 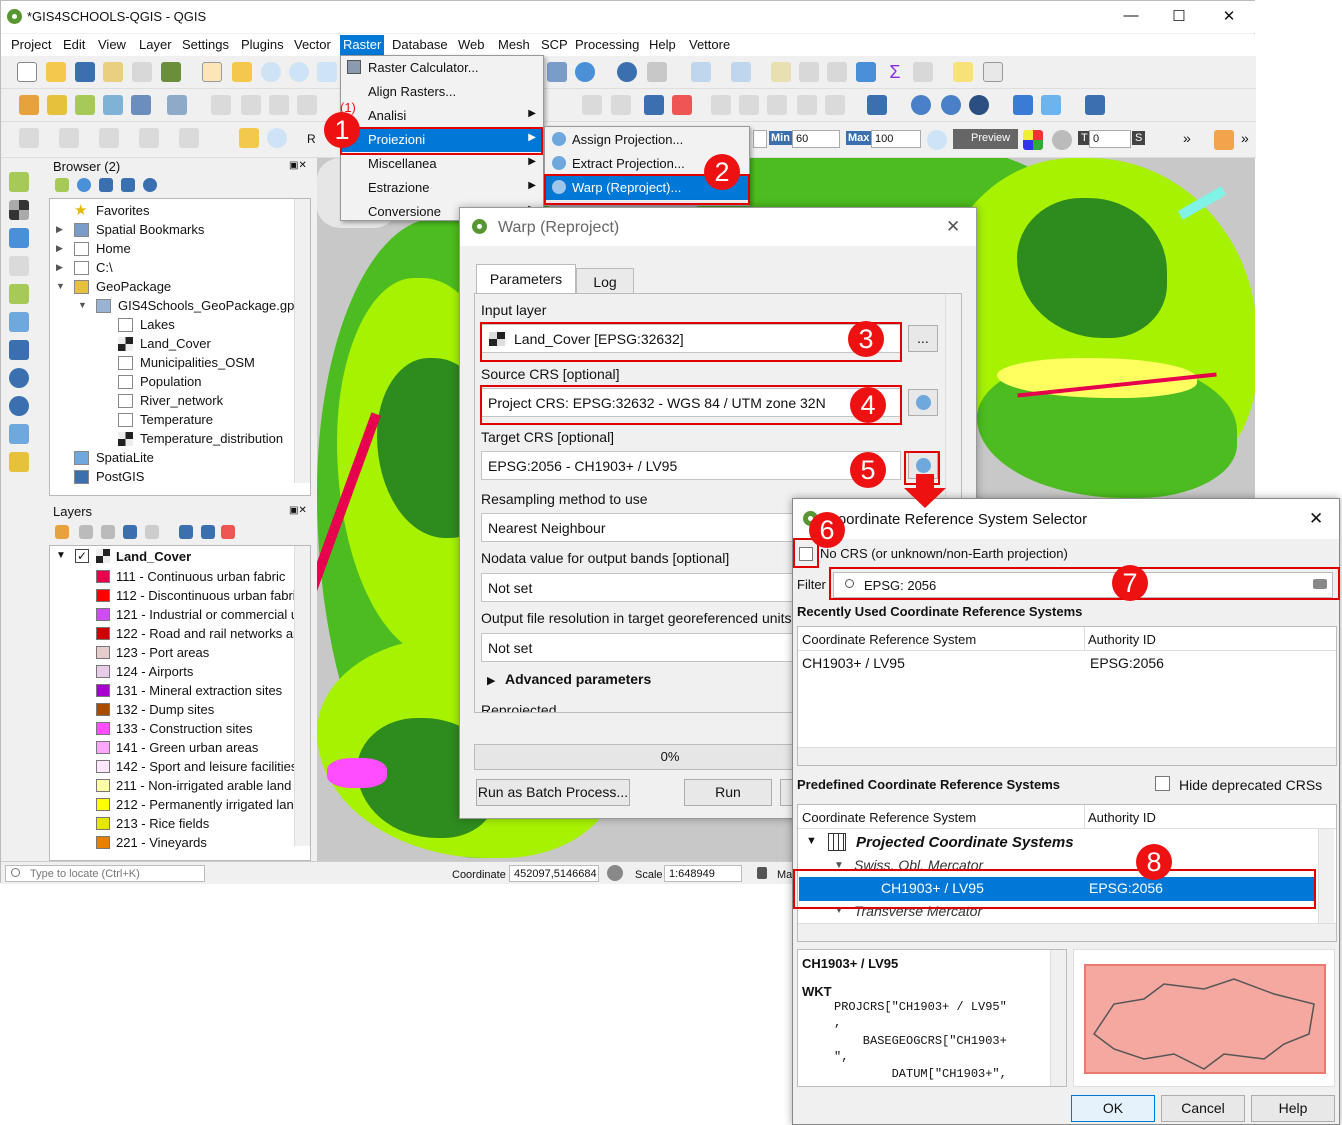 What do you see at coordinates (554, 873) in the screenshot?
I see `coordinate-input: 452097,5146684` at bounding box center [554, 873].